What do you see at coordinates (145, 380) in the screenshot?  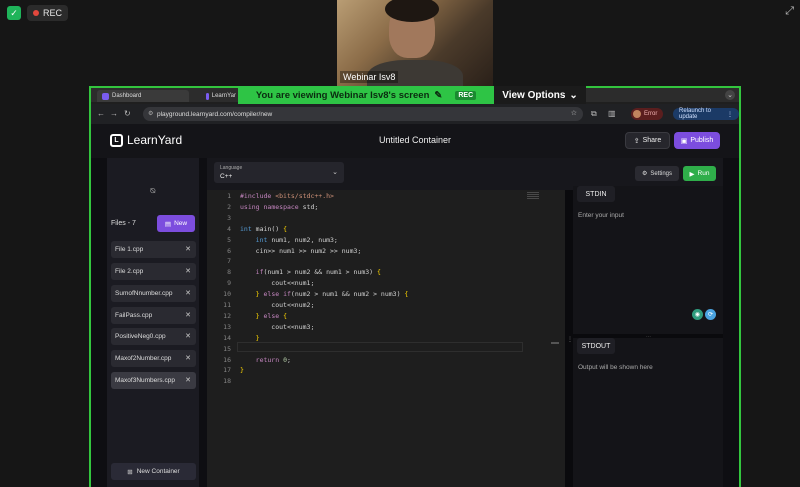 I see `file-name: Maxof3Numbers.cpp` at bounding box center [145, 380].